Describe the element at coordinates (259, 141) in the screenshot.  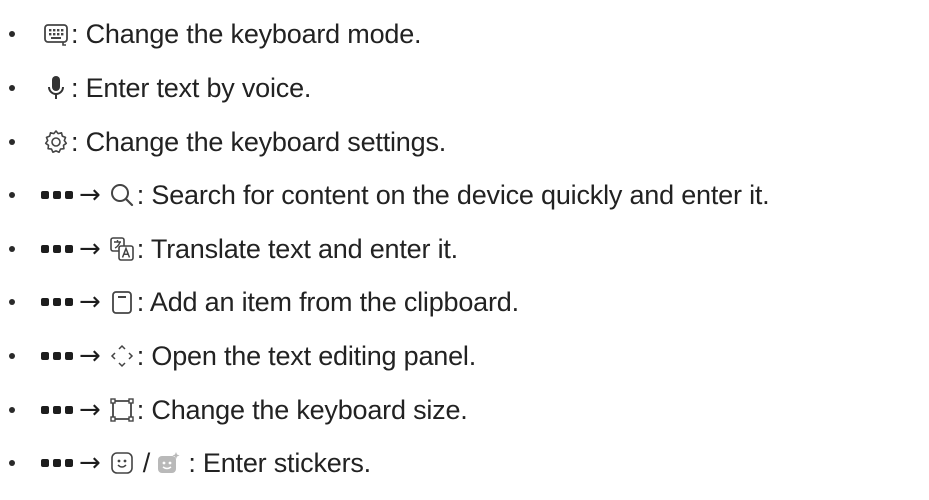
I see `item-text: : Change the keyboard settings.` at that location.